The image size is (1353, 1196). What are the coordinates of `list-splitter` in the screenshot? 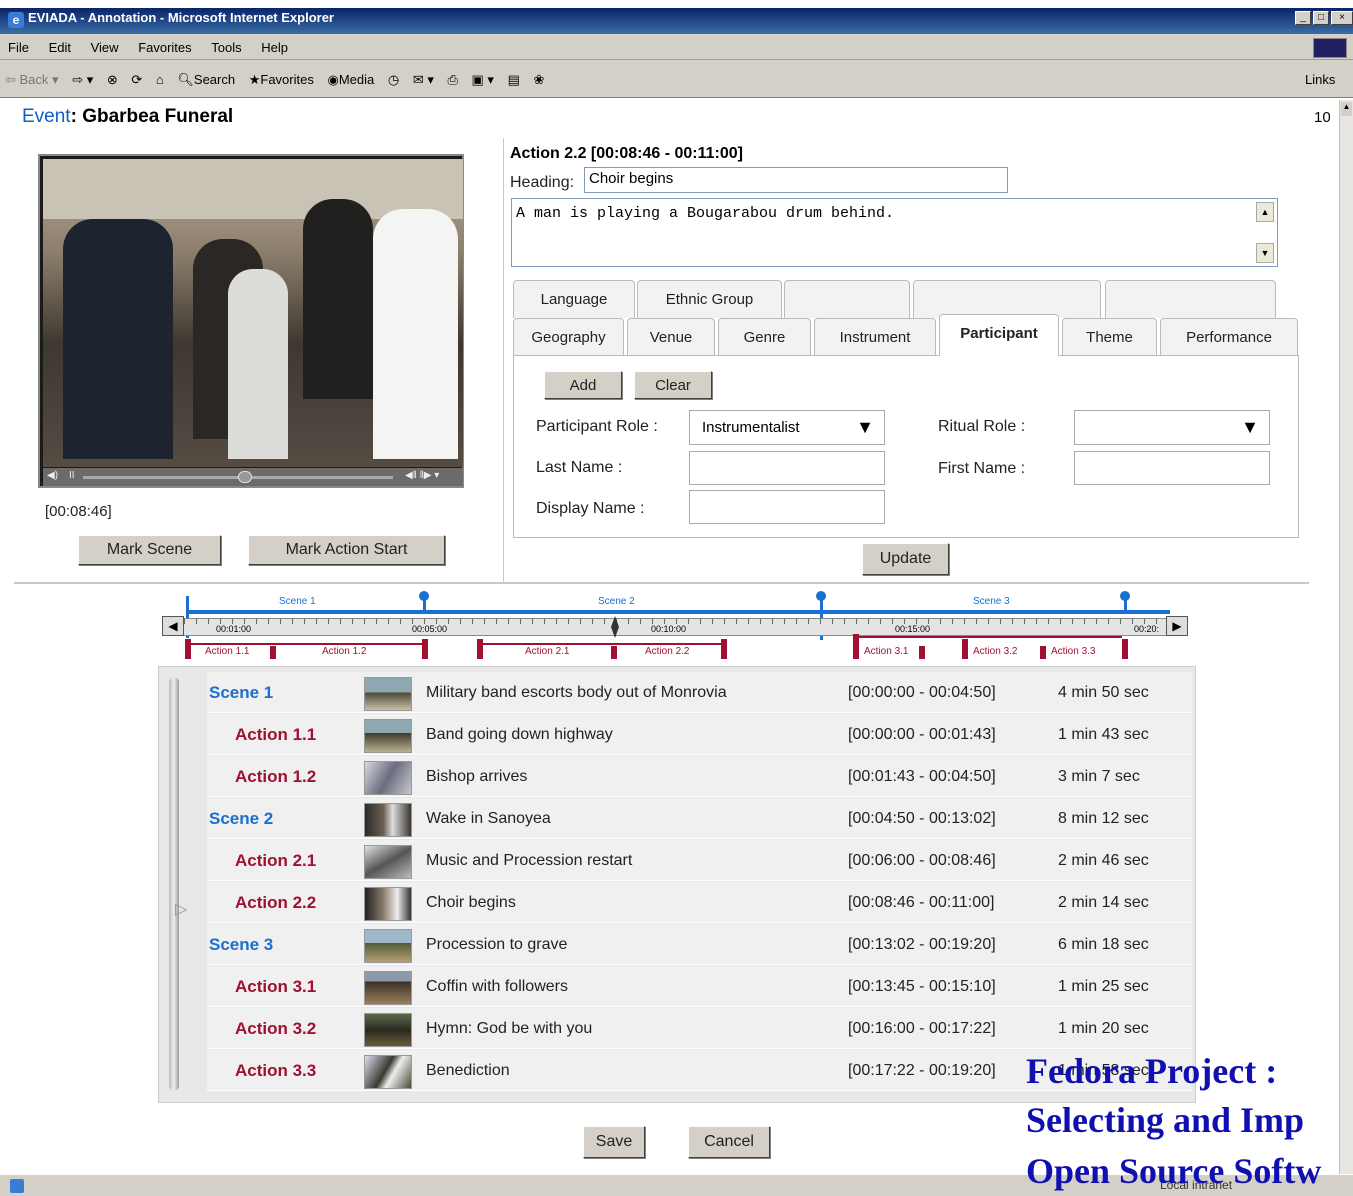 It's located at (174, 884).